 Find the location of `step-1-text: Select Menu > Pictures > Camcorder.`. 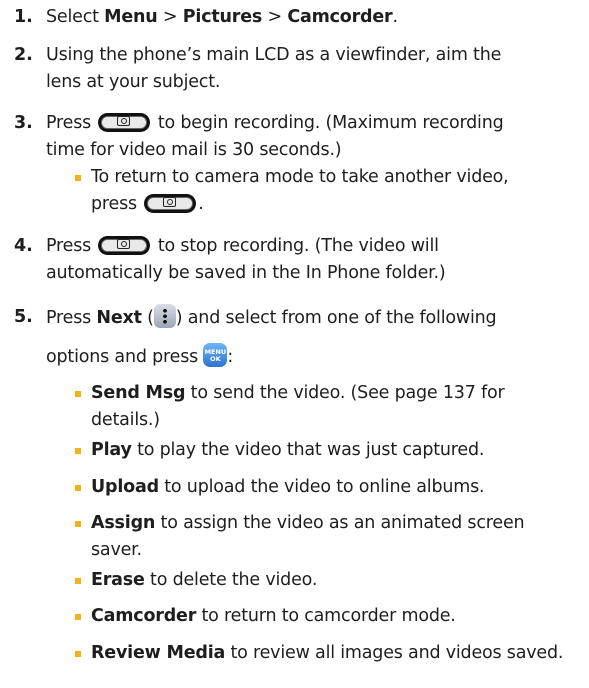

step-1-text: Select Menu > Pictures > Camcorder. is located at coordinates (222, 17).